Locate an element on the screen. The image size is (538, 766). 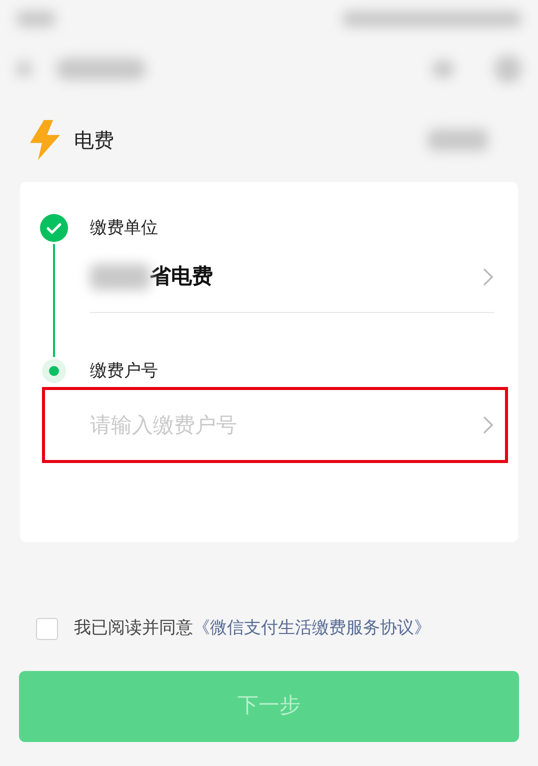
agreement-text: 我已阅读并同意《微信支付生活缴费服务协议》 is located at coordinates (252, 628).